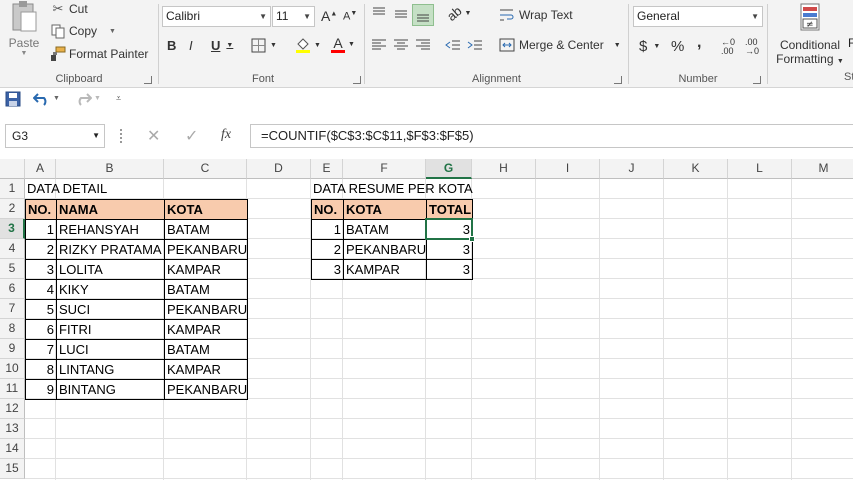 This screenshot has width=853, height=480. Describe the element at coordinates (327, 229) in the screenshot. I see `resume-table-cell: 1` at that location.